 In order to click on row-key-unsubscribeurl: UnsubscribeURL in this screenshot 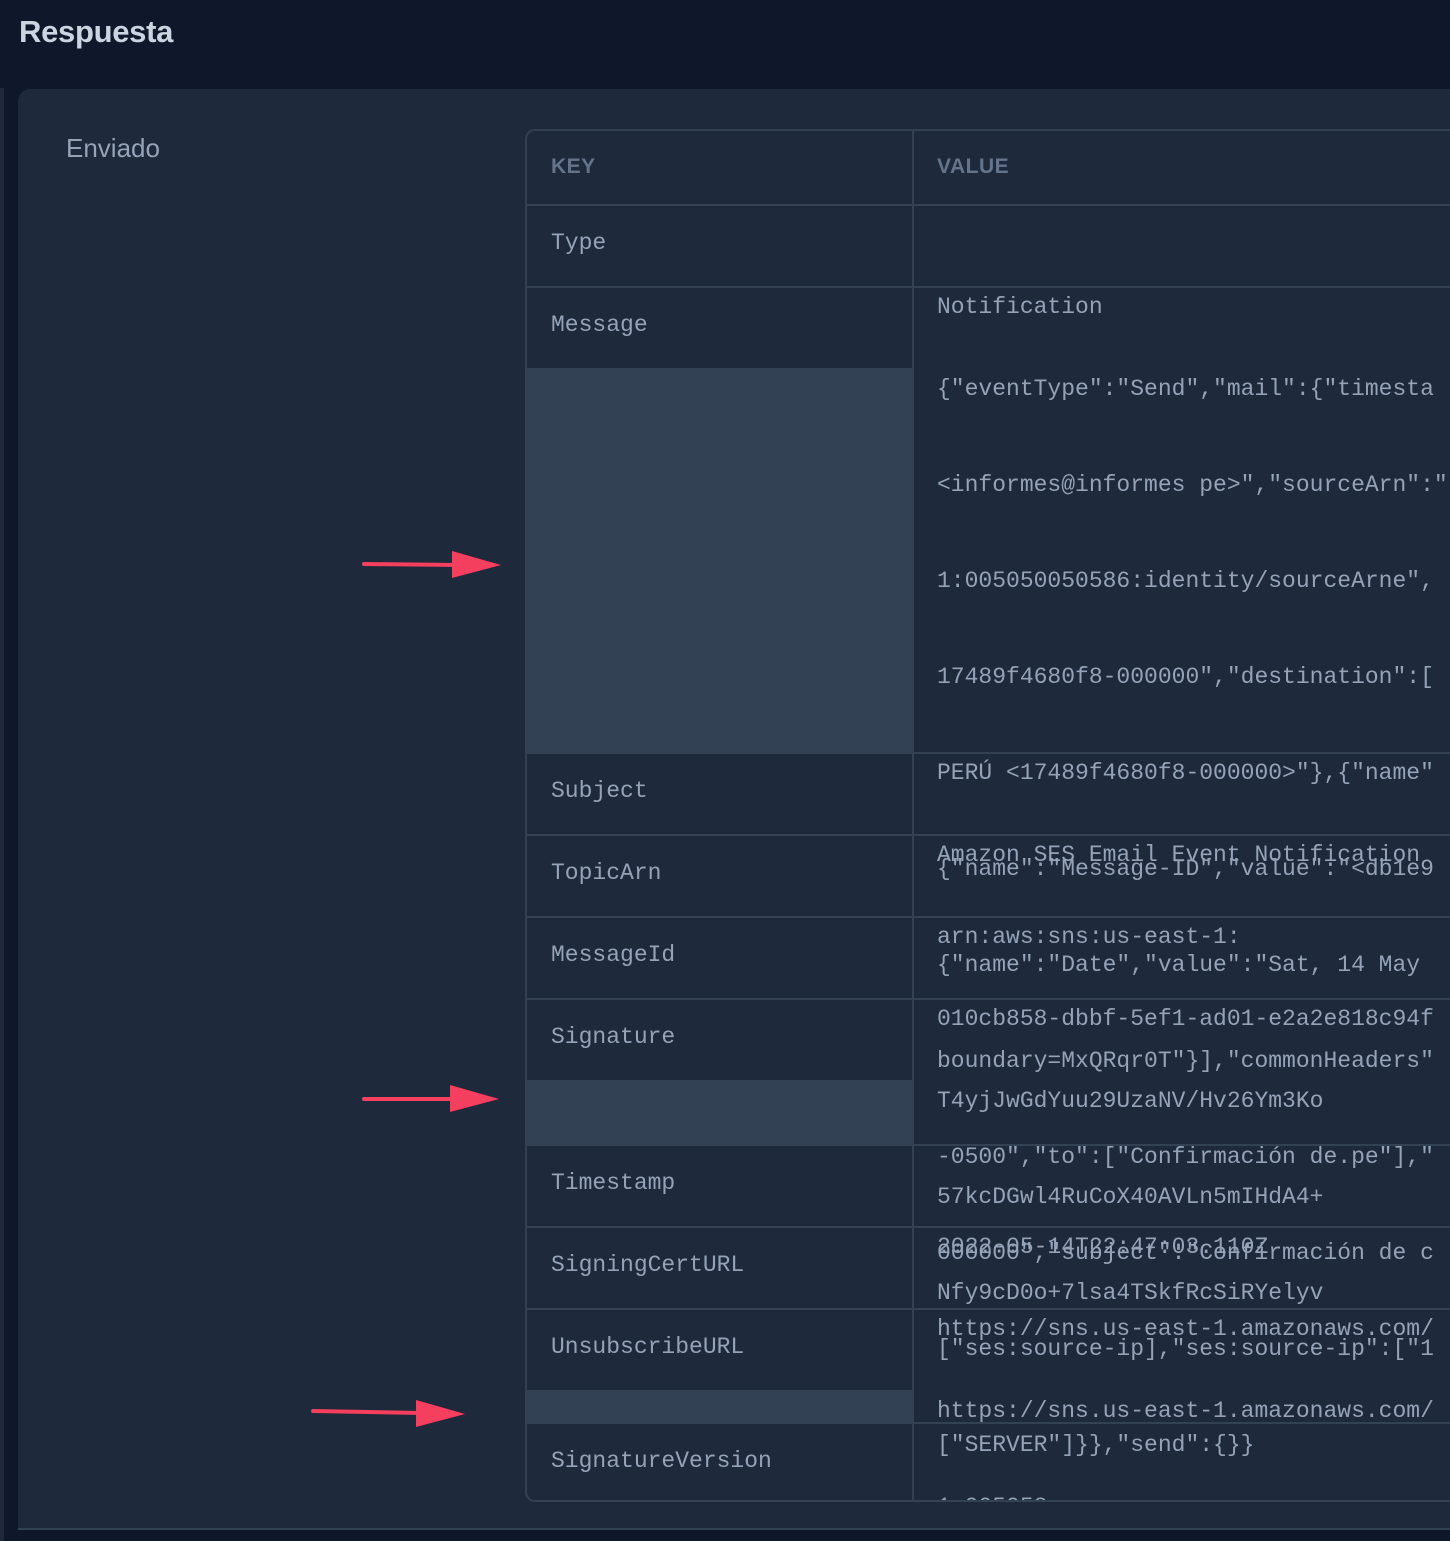, I will do `click(648, 1347)`.